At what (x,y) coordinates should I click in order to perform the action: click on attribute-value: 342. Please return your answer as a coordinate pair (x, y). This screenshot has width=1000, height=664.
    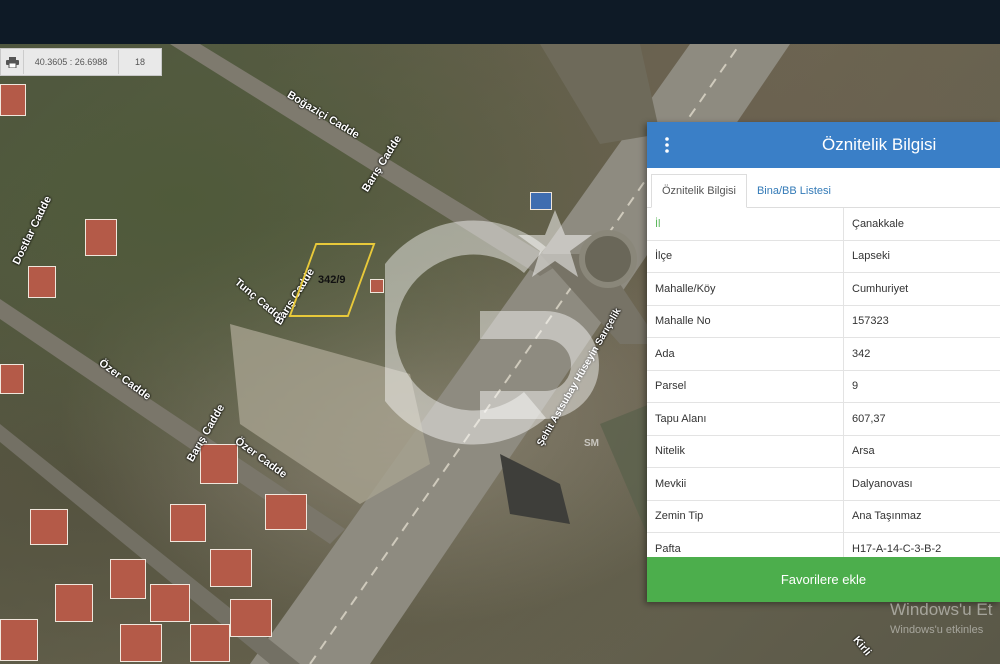
    Looking at the image, I should click on (921, 354).